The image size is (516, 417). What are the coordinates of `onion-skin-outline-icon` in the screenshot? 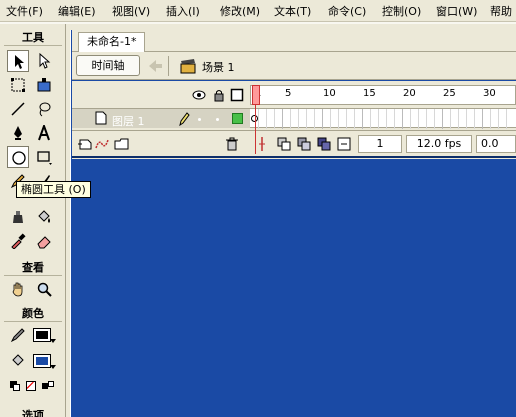 It's located at (304, 144).